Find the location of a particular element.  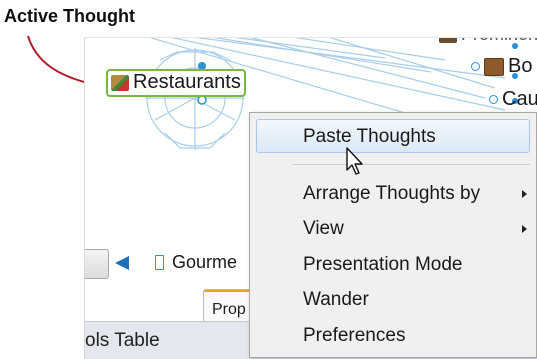

active-thought-restaurants: Restaurants is located at coordinates (176, 83).